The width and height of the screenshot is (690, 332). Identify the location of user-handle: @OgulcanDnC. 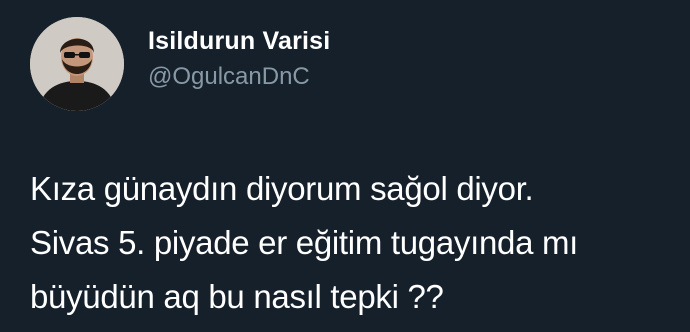
(229, 77).